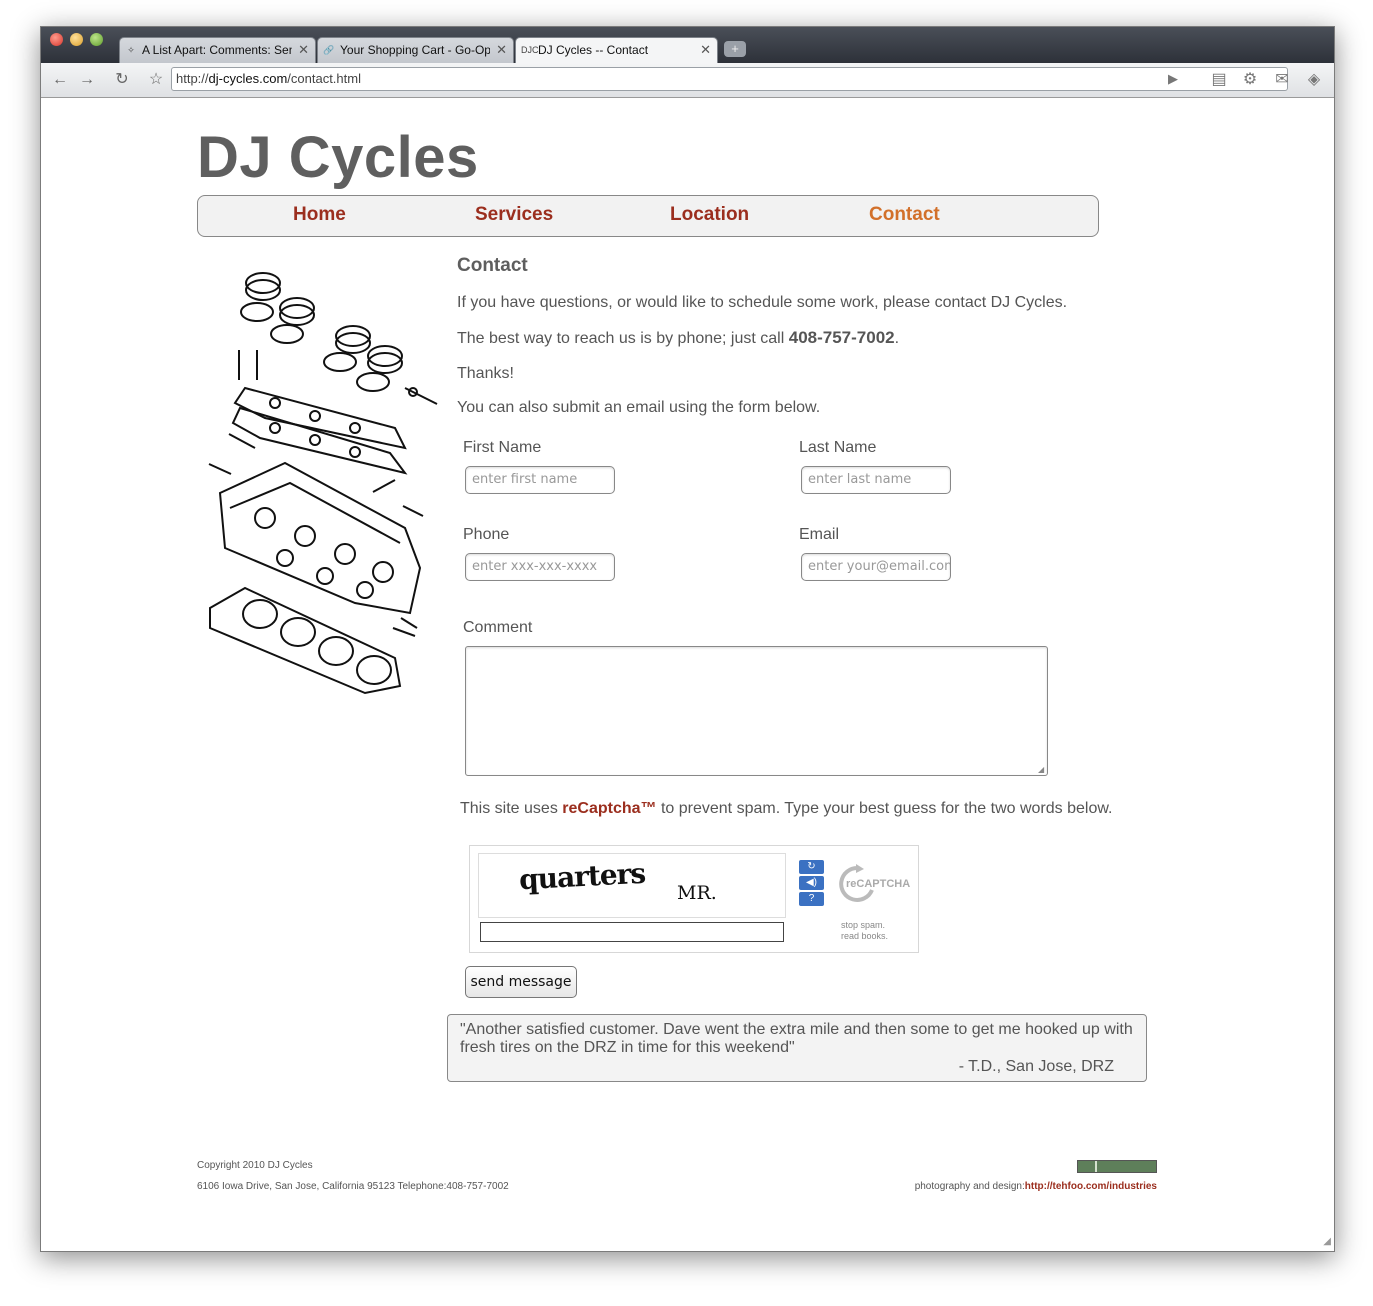  Describe the element at coordinates (131, 50) in the screenshot. I see `star-icon: ✧` at that location.